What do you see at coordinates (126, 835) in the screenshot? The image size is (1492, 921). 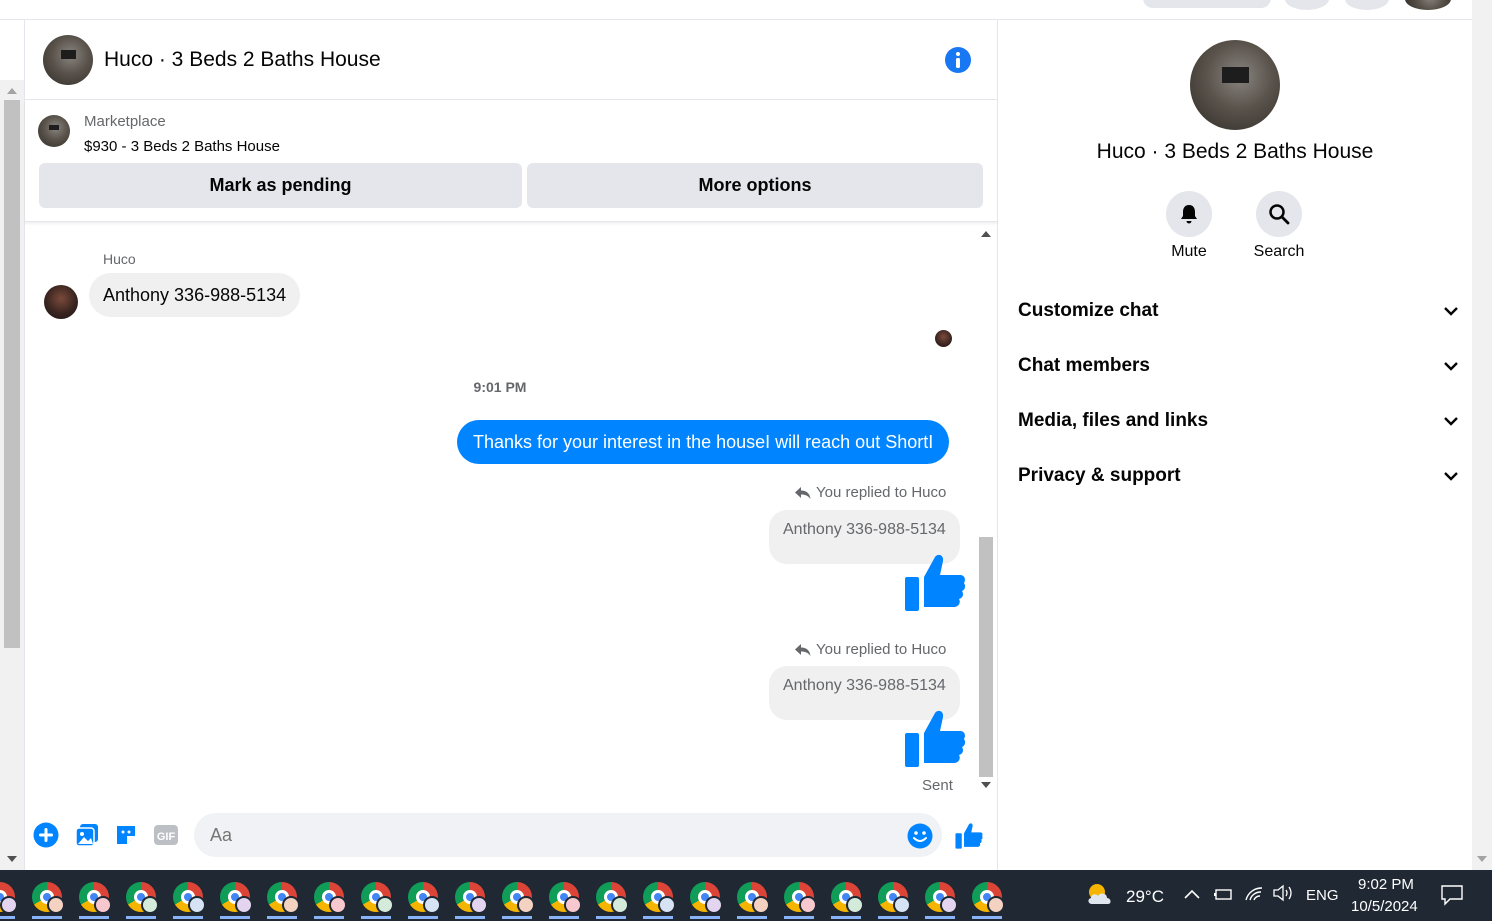 I see `sticker-icon` at bounding box center [126, 835].